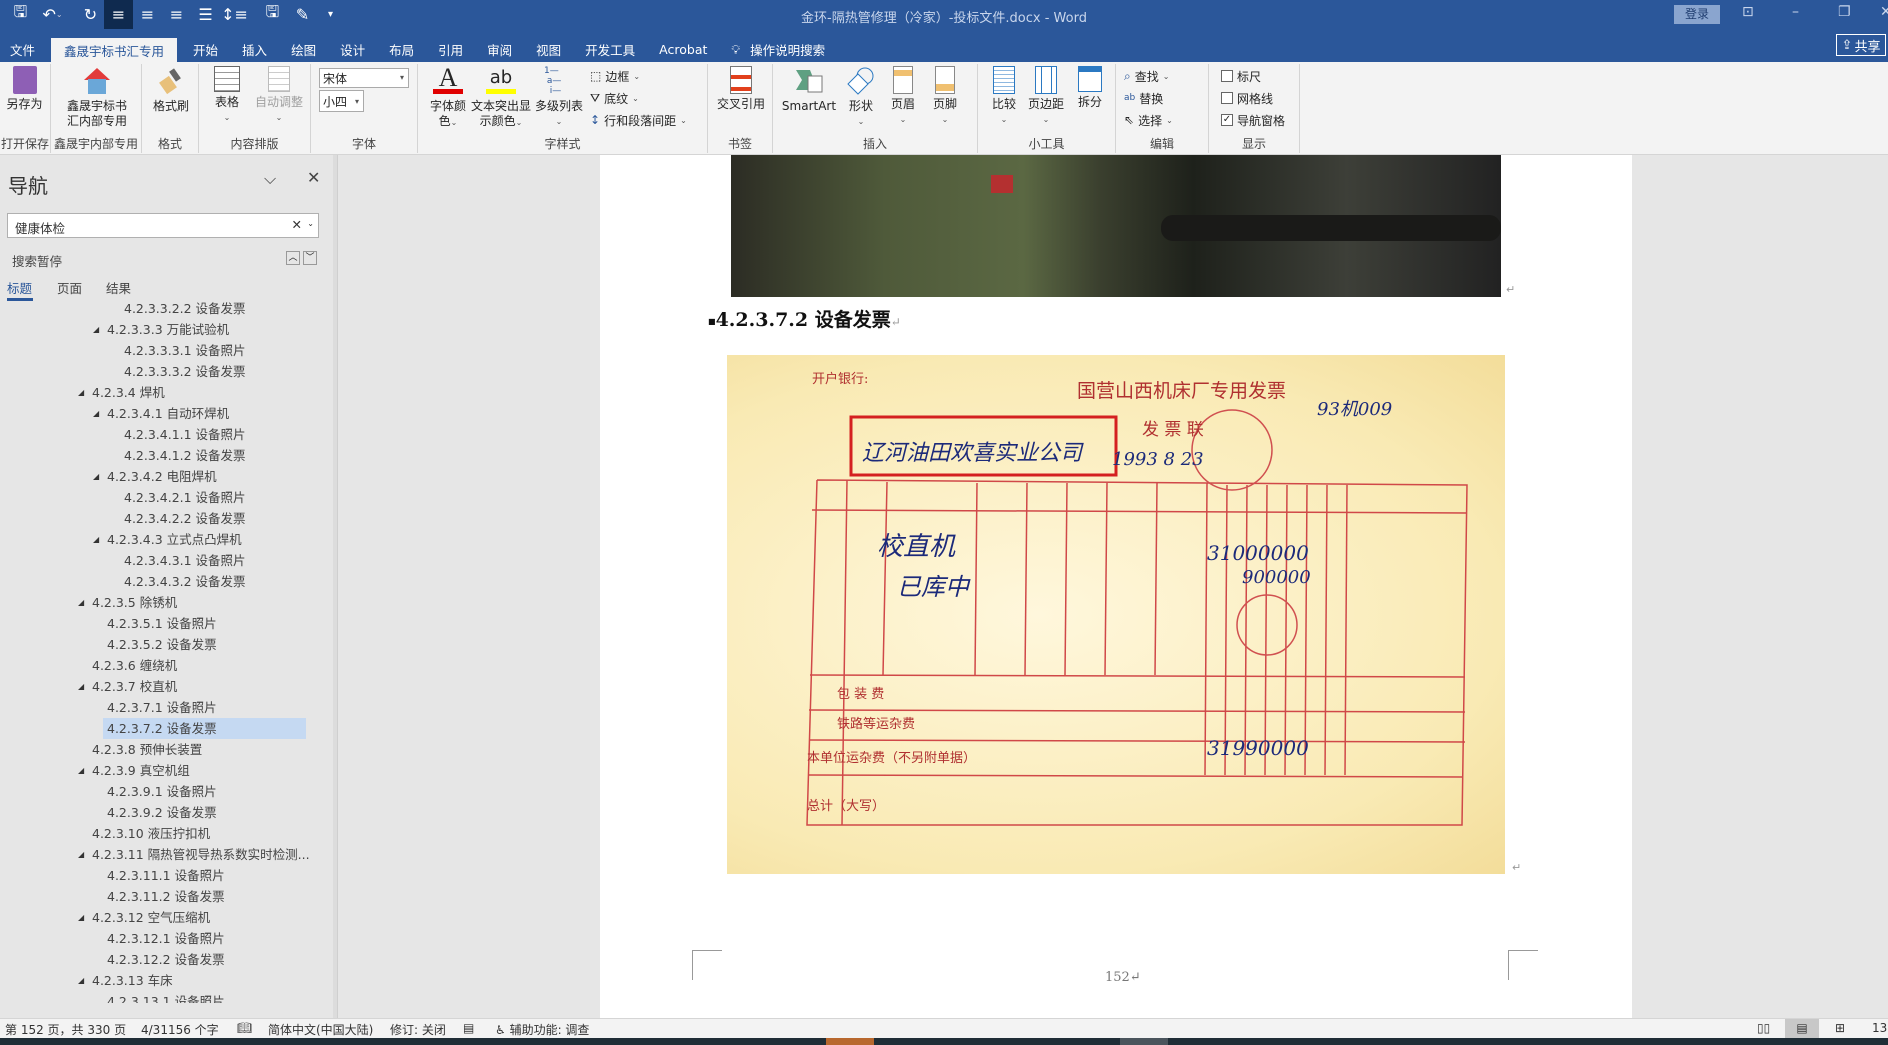  I want to click on zoom-level: 13, so click(1879, 1028).